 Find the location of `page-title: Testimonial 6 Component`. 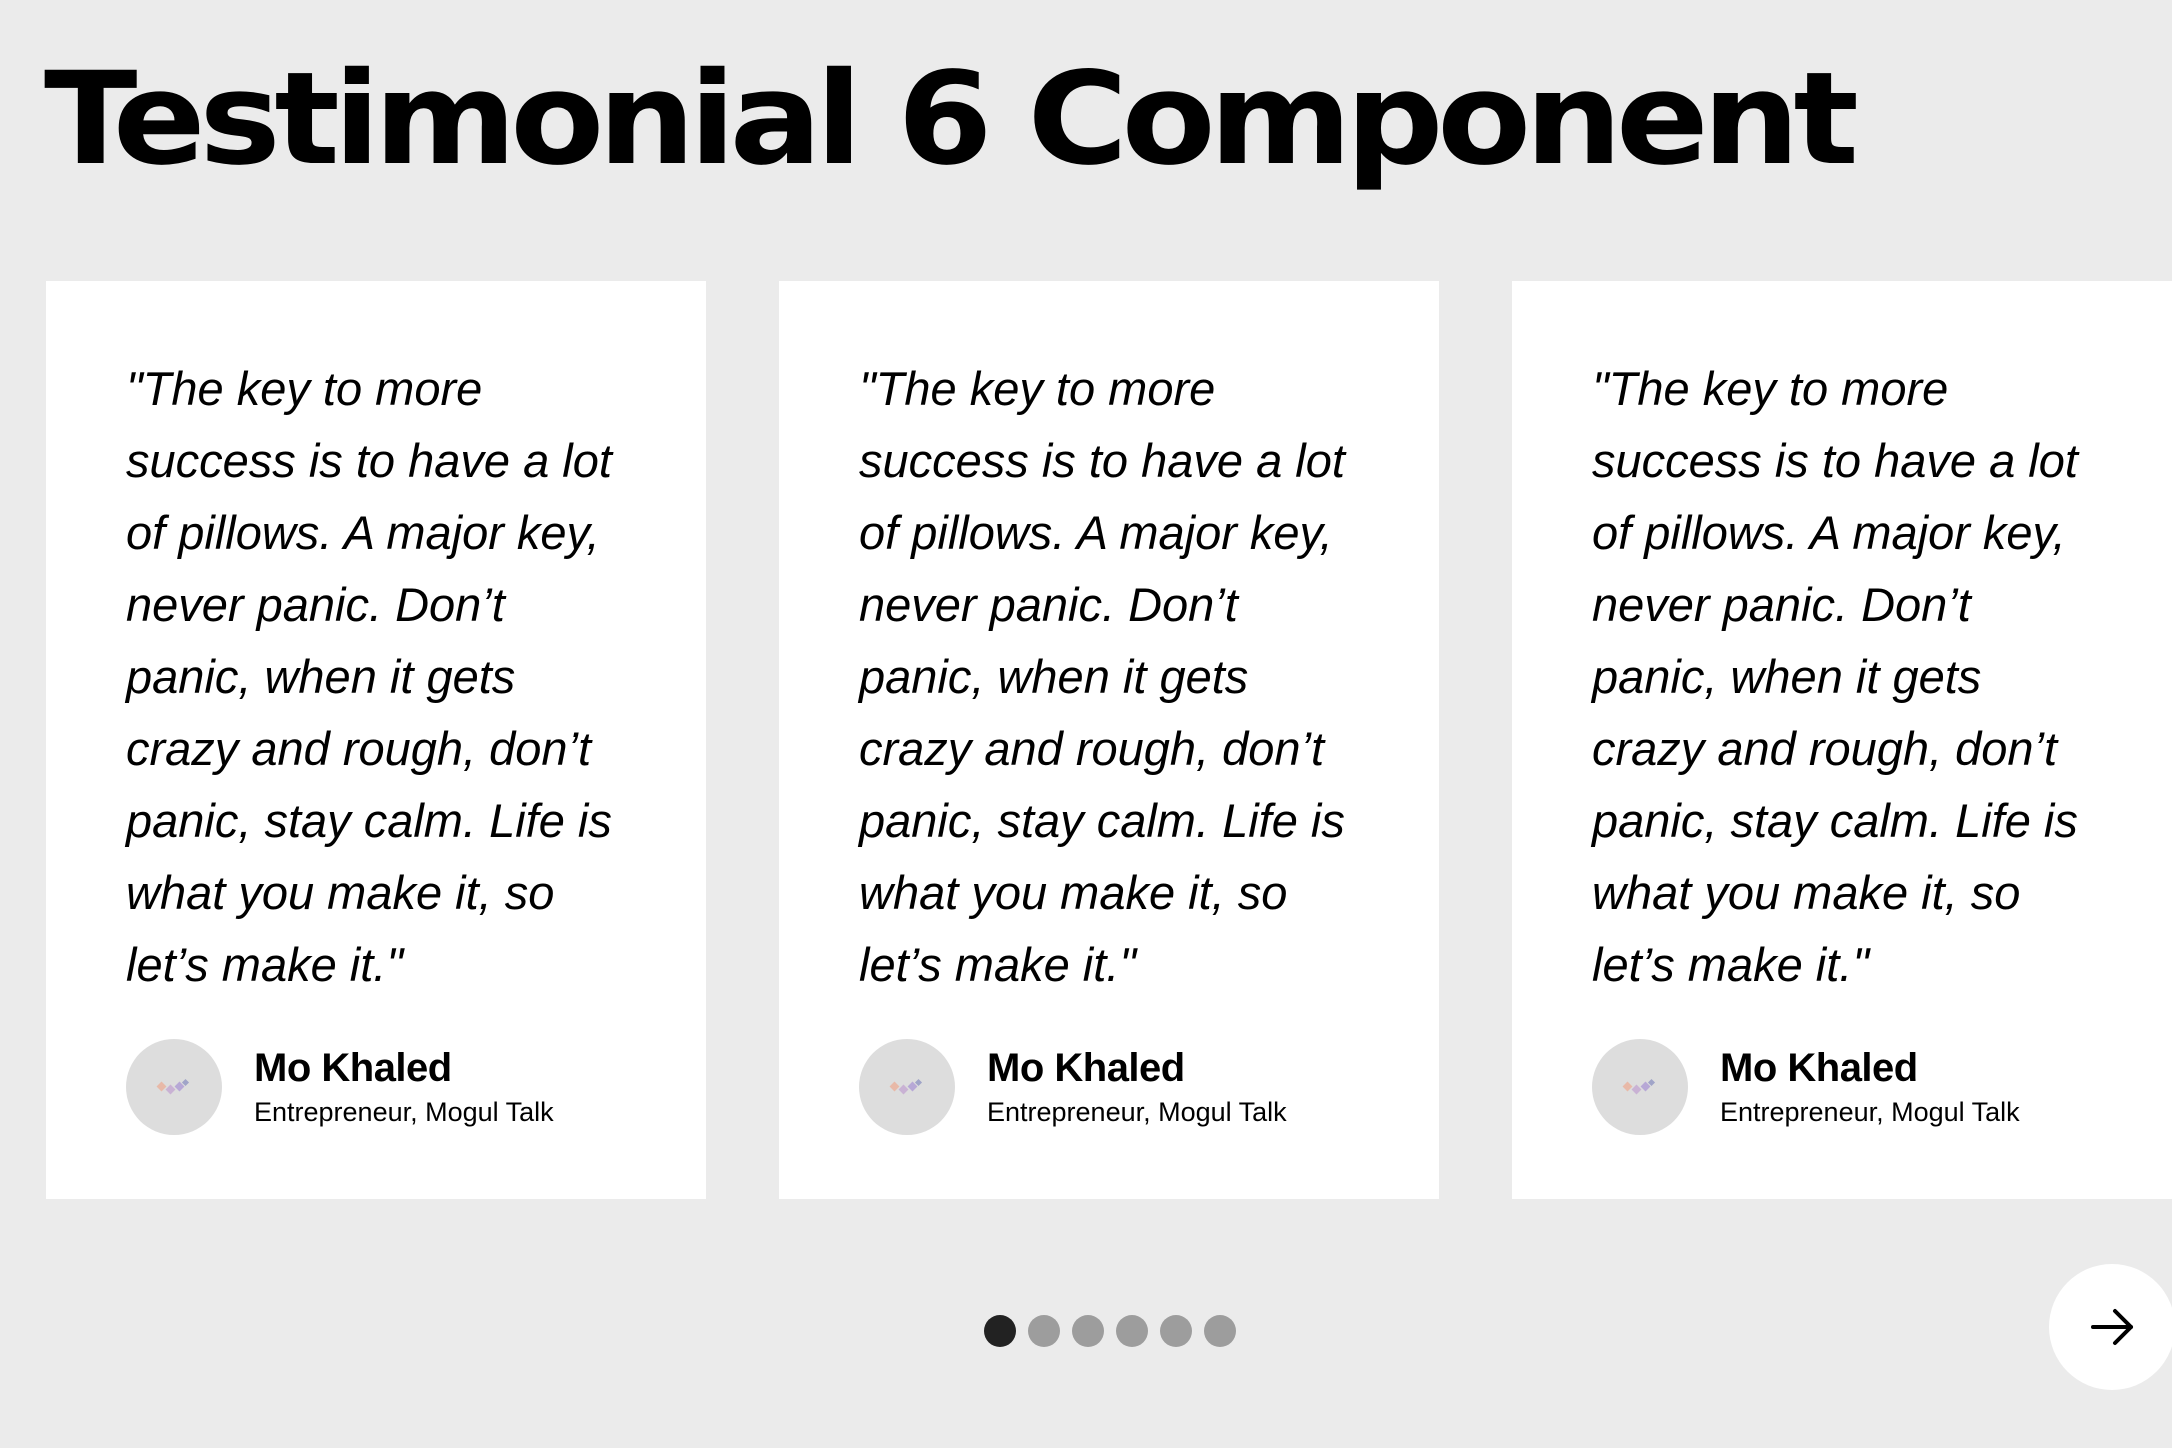

page-title: Testimonial 6 Component is located at coordinates (951, 119).